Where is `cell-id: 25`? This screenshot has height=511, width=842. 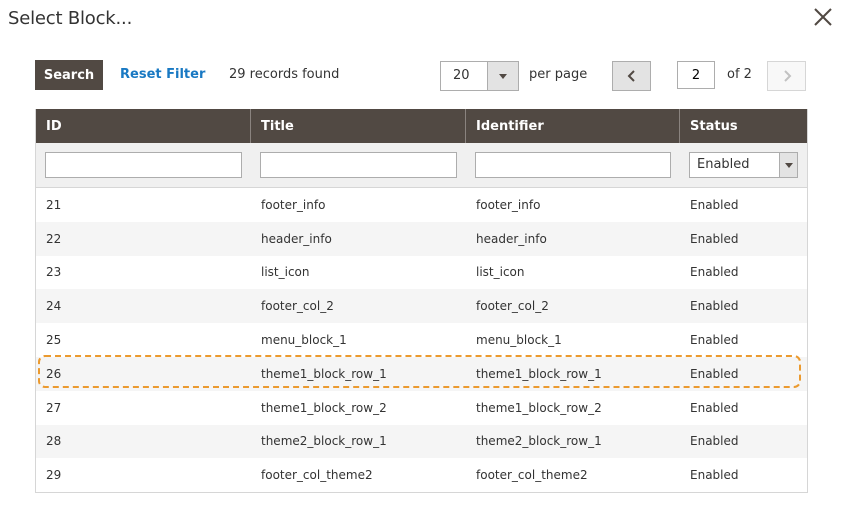 cell-id: 25 is located at coordinates (54, 340).